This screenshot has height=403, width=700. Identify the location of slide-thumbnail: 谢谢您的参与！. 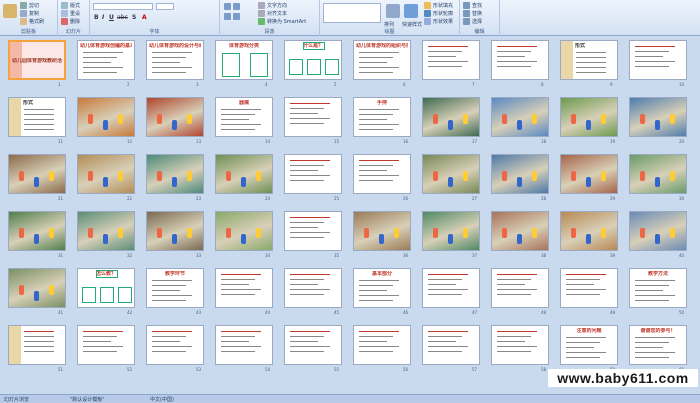
(658, 345).